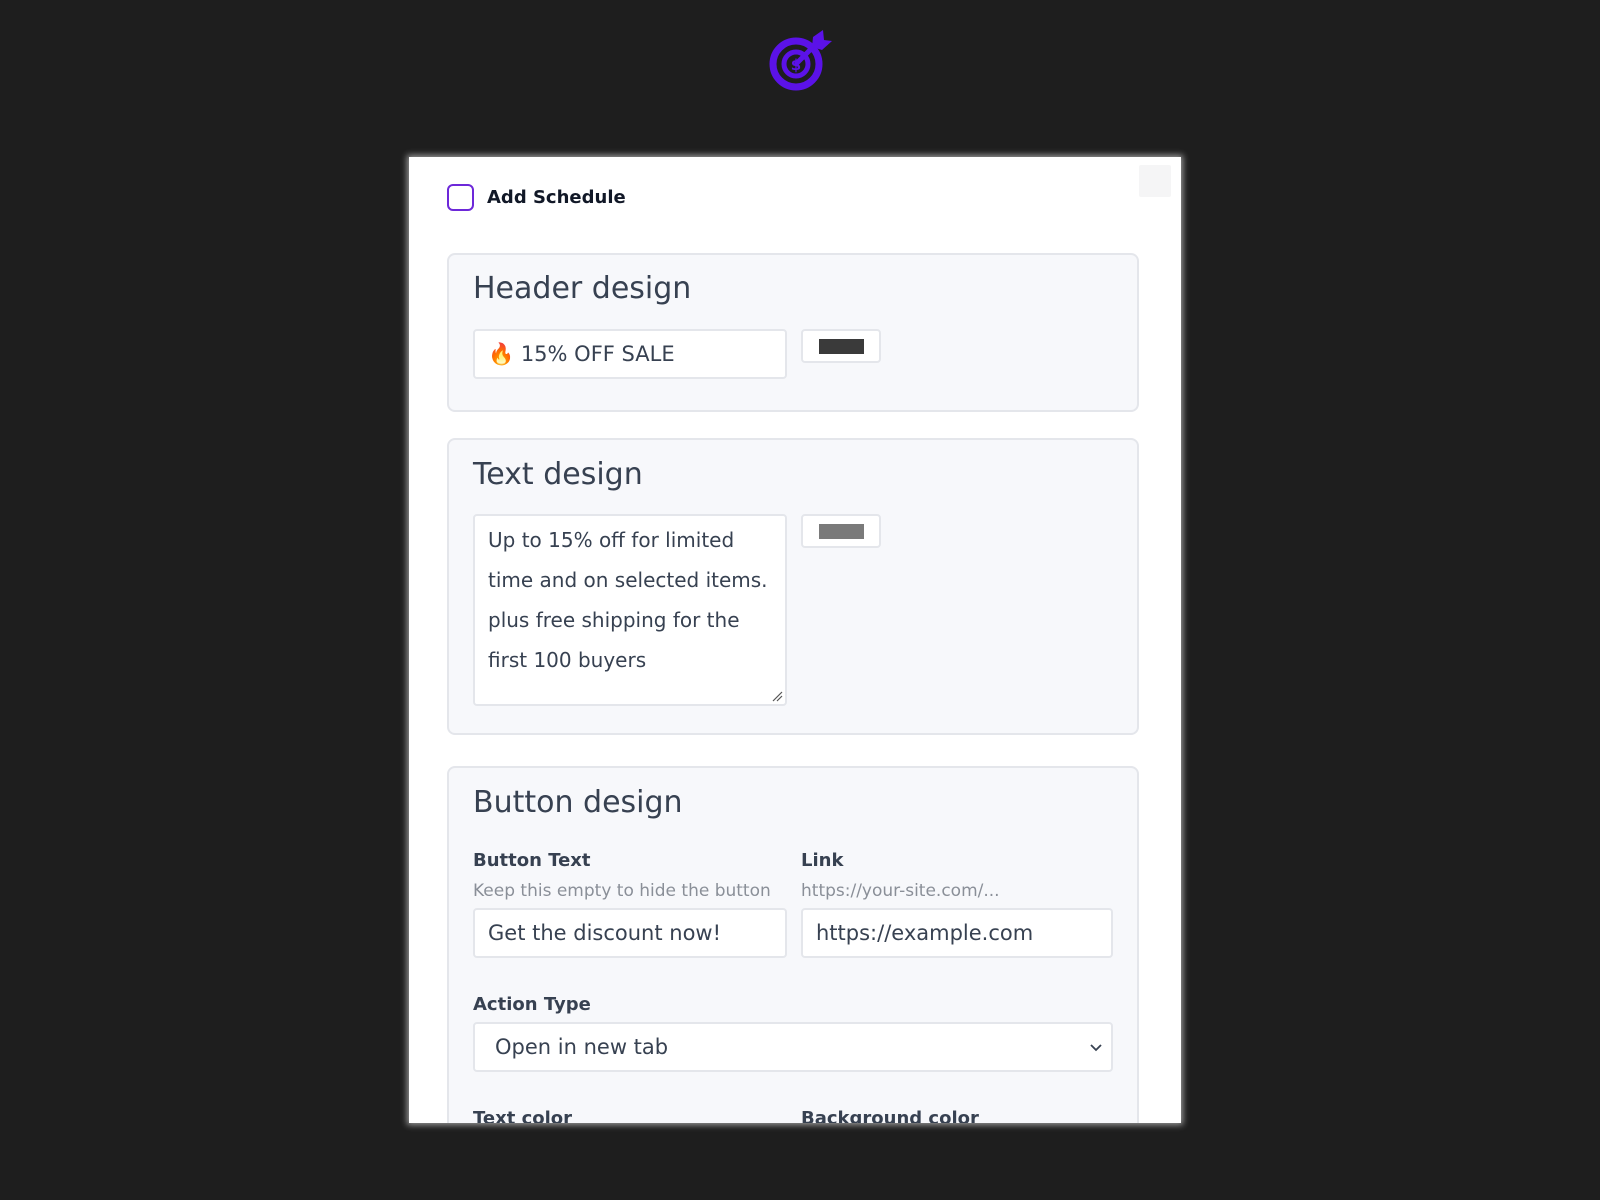 This screenshot has height=1200, width=1600. I want to click on button-design-title: Button design, so click(578, 802).